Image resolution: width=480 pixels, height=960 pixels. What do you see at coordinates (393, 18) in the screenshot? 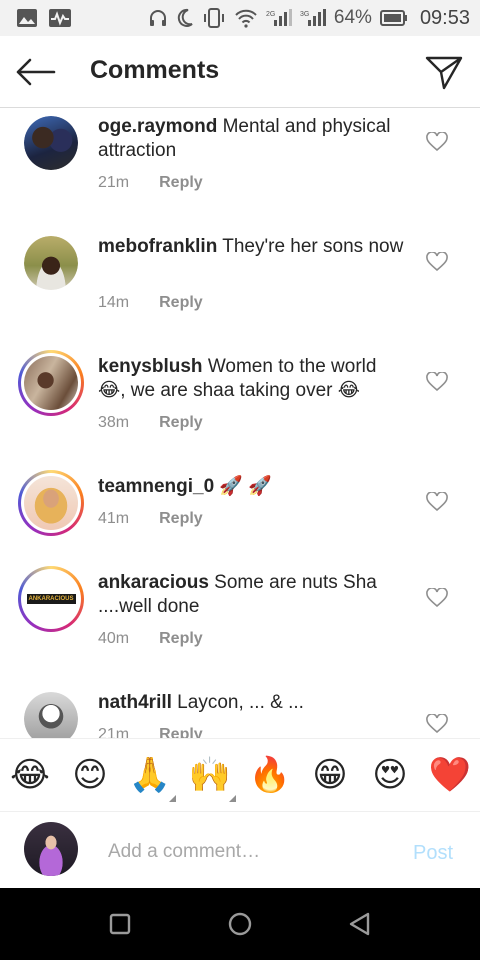
I see `battery-icon` at bounding box center [393, 18].